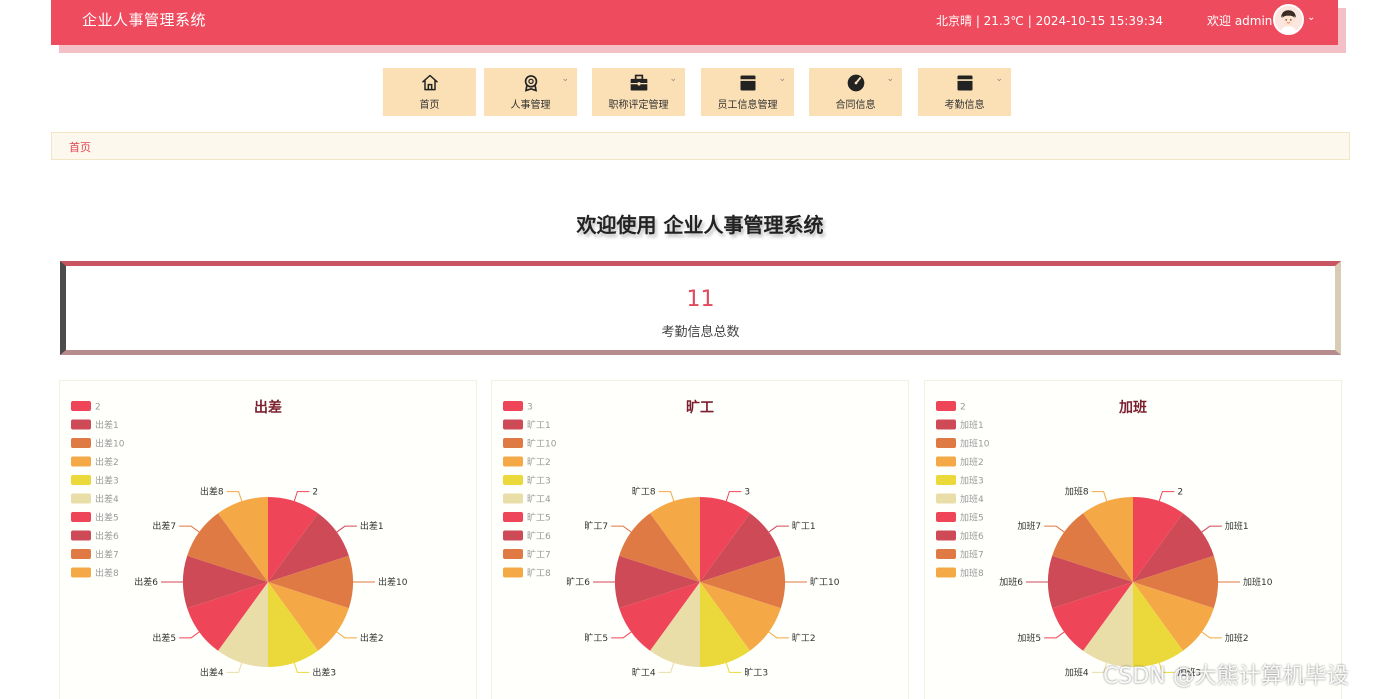 The image size is (1400, 699). What do you see at coordinates (539, 481) in the screenshot?
I see `legend-label: 旷工3` at bounding box center [539, 481].